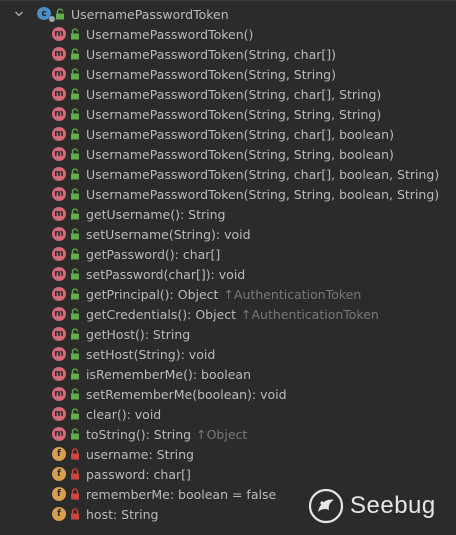 Image resolution: width=456 pixels, height=535 pixels. What do you see at coordinates (393, 505) in the screenshot?
I see `watermark-text: Seebug` at bounding box center [393, 505].